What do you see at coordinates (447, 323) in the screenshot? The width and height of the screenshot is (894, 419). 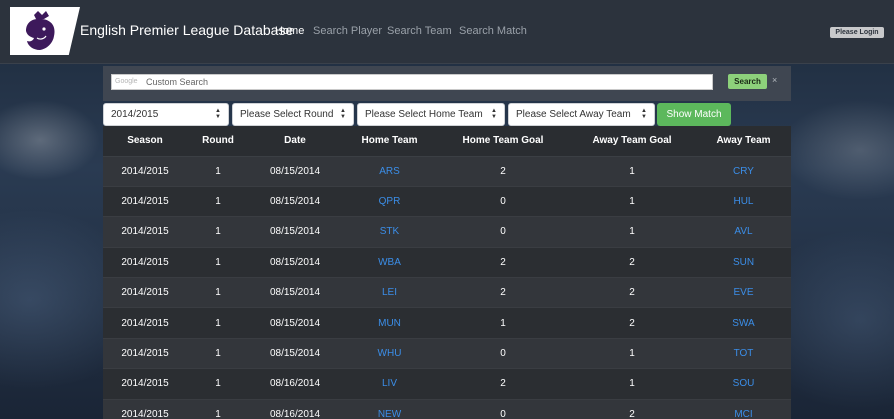 I see `table-row: 2014/2015 1 08/15/2014 MUN 1 2 SWA` at bounding box center [447, 323].